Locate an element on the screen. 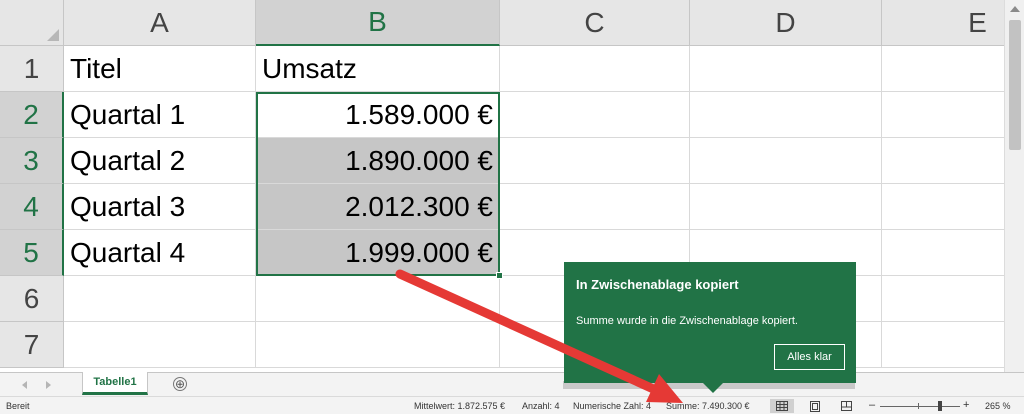 The image size is (1024, 414). cell-b5: 1.999.000 € is located at coordinates (378, 253).